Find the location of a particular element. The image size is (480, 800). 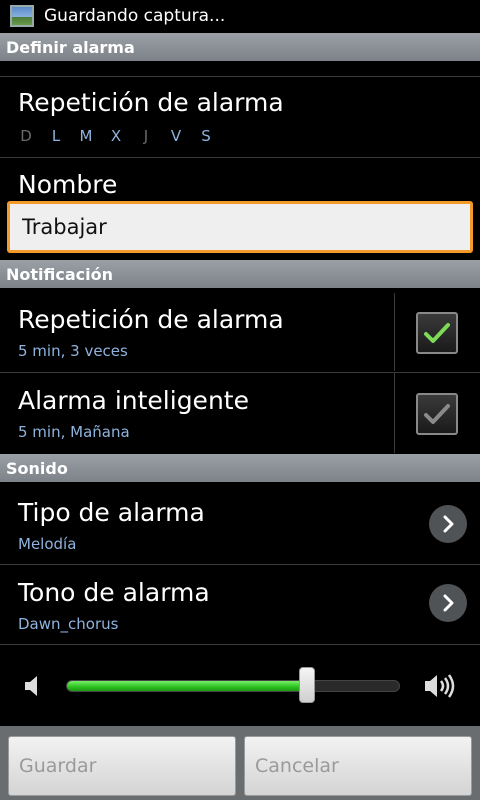

save-button: Guardar is located at coordinates (122, 766).